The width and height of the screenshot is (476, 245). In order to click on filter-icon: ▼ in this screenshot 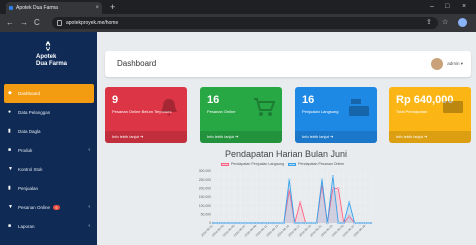, I will do `click(10, 169)`.